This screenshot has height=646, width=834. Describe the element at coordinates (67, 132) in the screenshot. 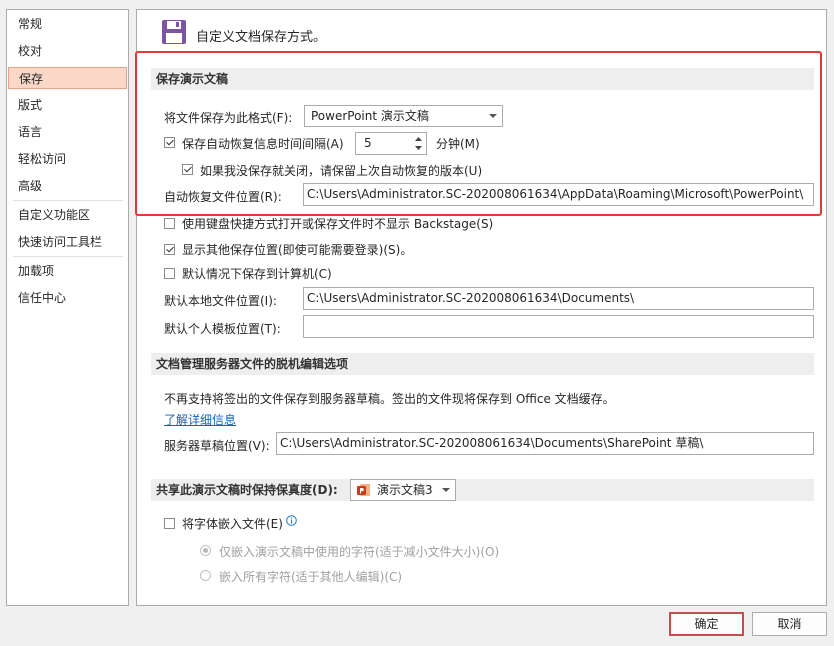

I see `sidebar-item-language: 语言` at that location.